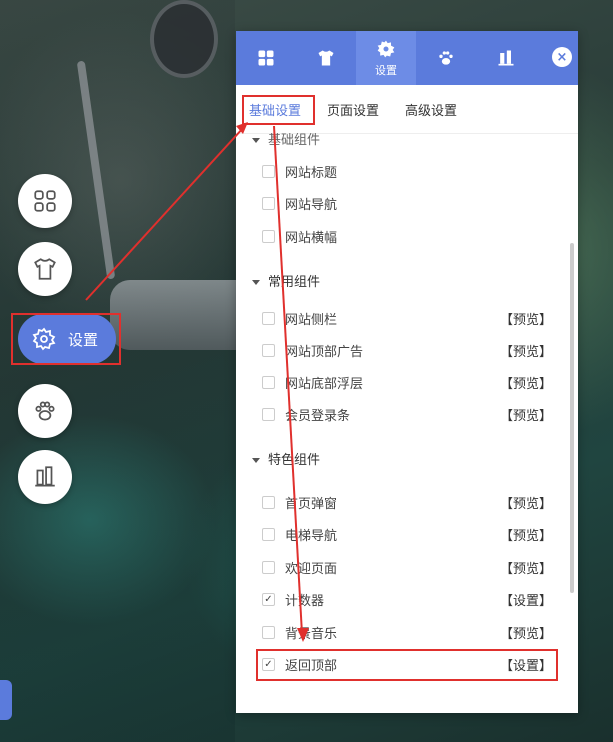 The image size is (613, 742). What do you see at coordinates (407, 414) in the screenshot?
I see `list-item: 会员登录条 【预览】` at bounding box center [407, 414].